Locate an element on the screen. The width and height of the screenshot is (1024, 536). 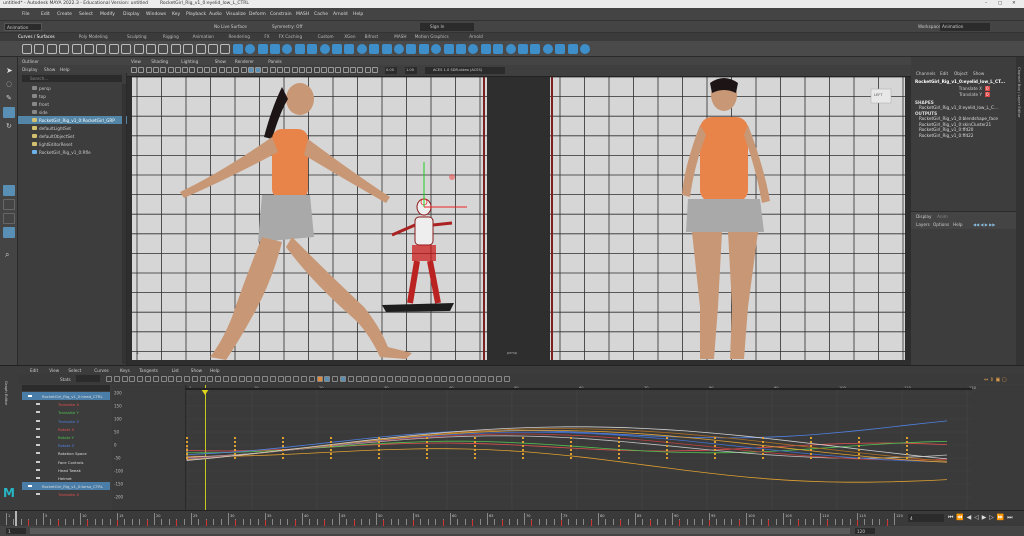
viewport-menu-renderer: Renderer is located at coordinates (244, 61).